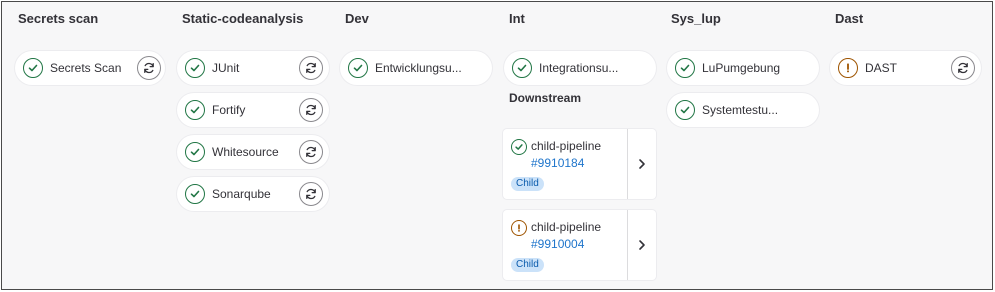 Image resolution: width=995 pixels, height=292 pixels. Describe the element at coordinates (243, 18) in the screenshot. I see `stage-title-static-codeanalysis: Static-codeanalysis` at that location.